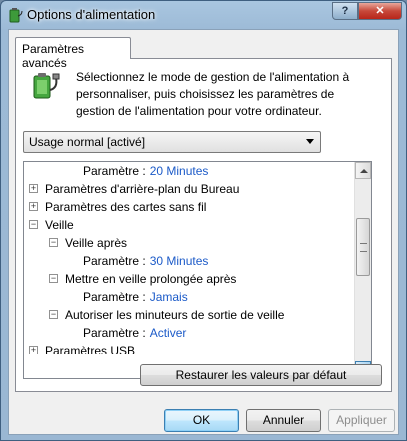 This screenshot has height=441, width=407. Describe the element at coordinates (126, 207) in the screenshot. I see `tree-item-label: Paramètres des cartes sans fil` at that location.